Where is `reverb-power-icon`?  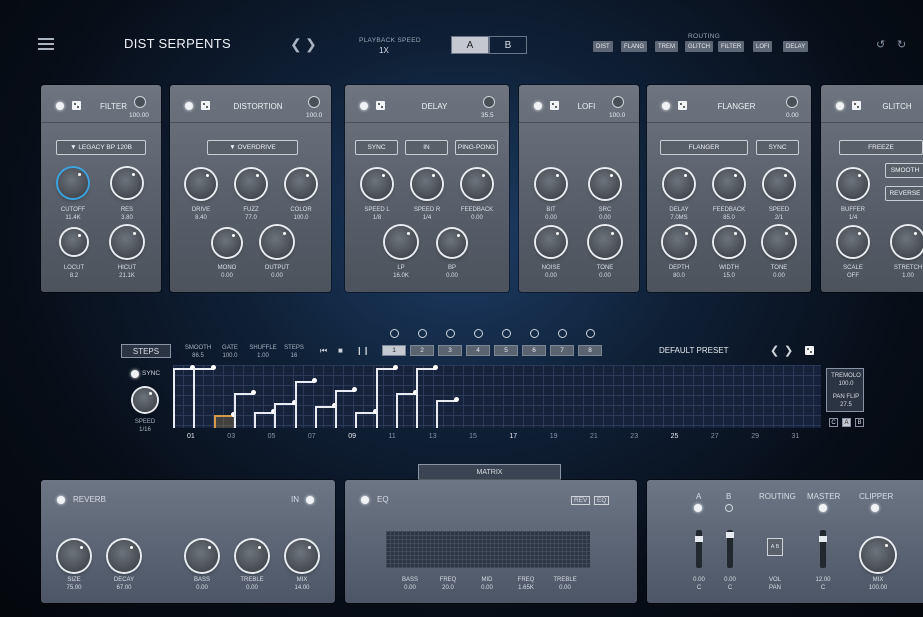 reverb-power-icon is located at coordinates (61, 500).